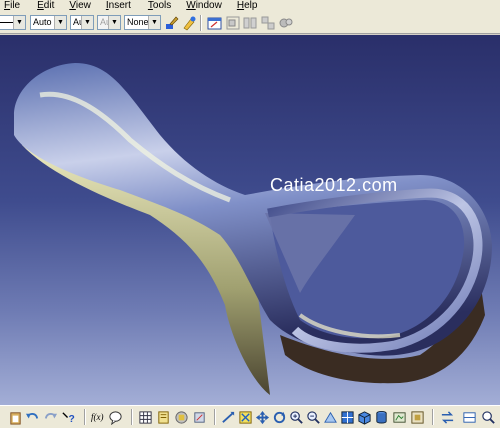  I want to click on paint-icon, so click(172, 23).